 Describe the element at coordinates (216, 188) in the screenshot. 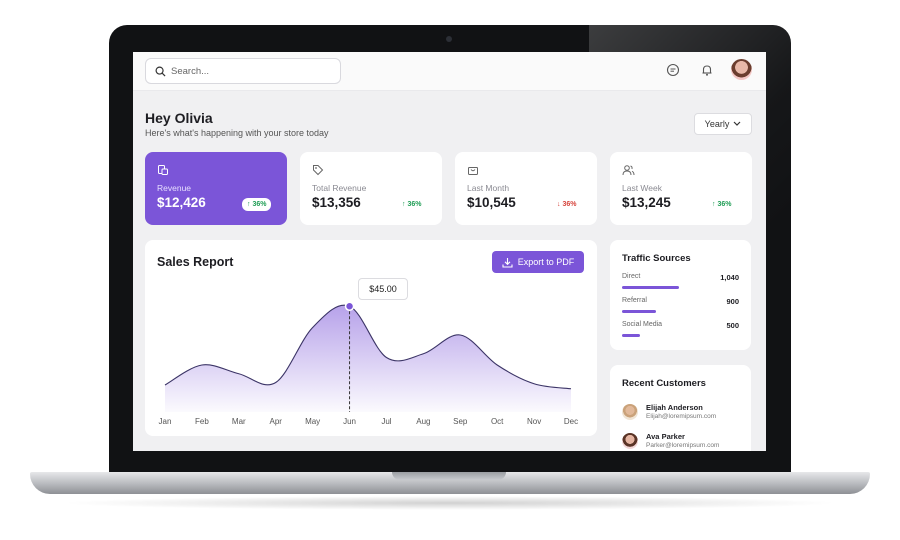

I see `stat-card-revenue: Revenue $12,426 ↑ 36%` at that location.